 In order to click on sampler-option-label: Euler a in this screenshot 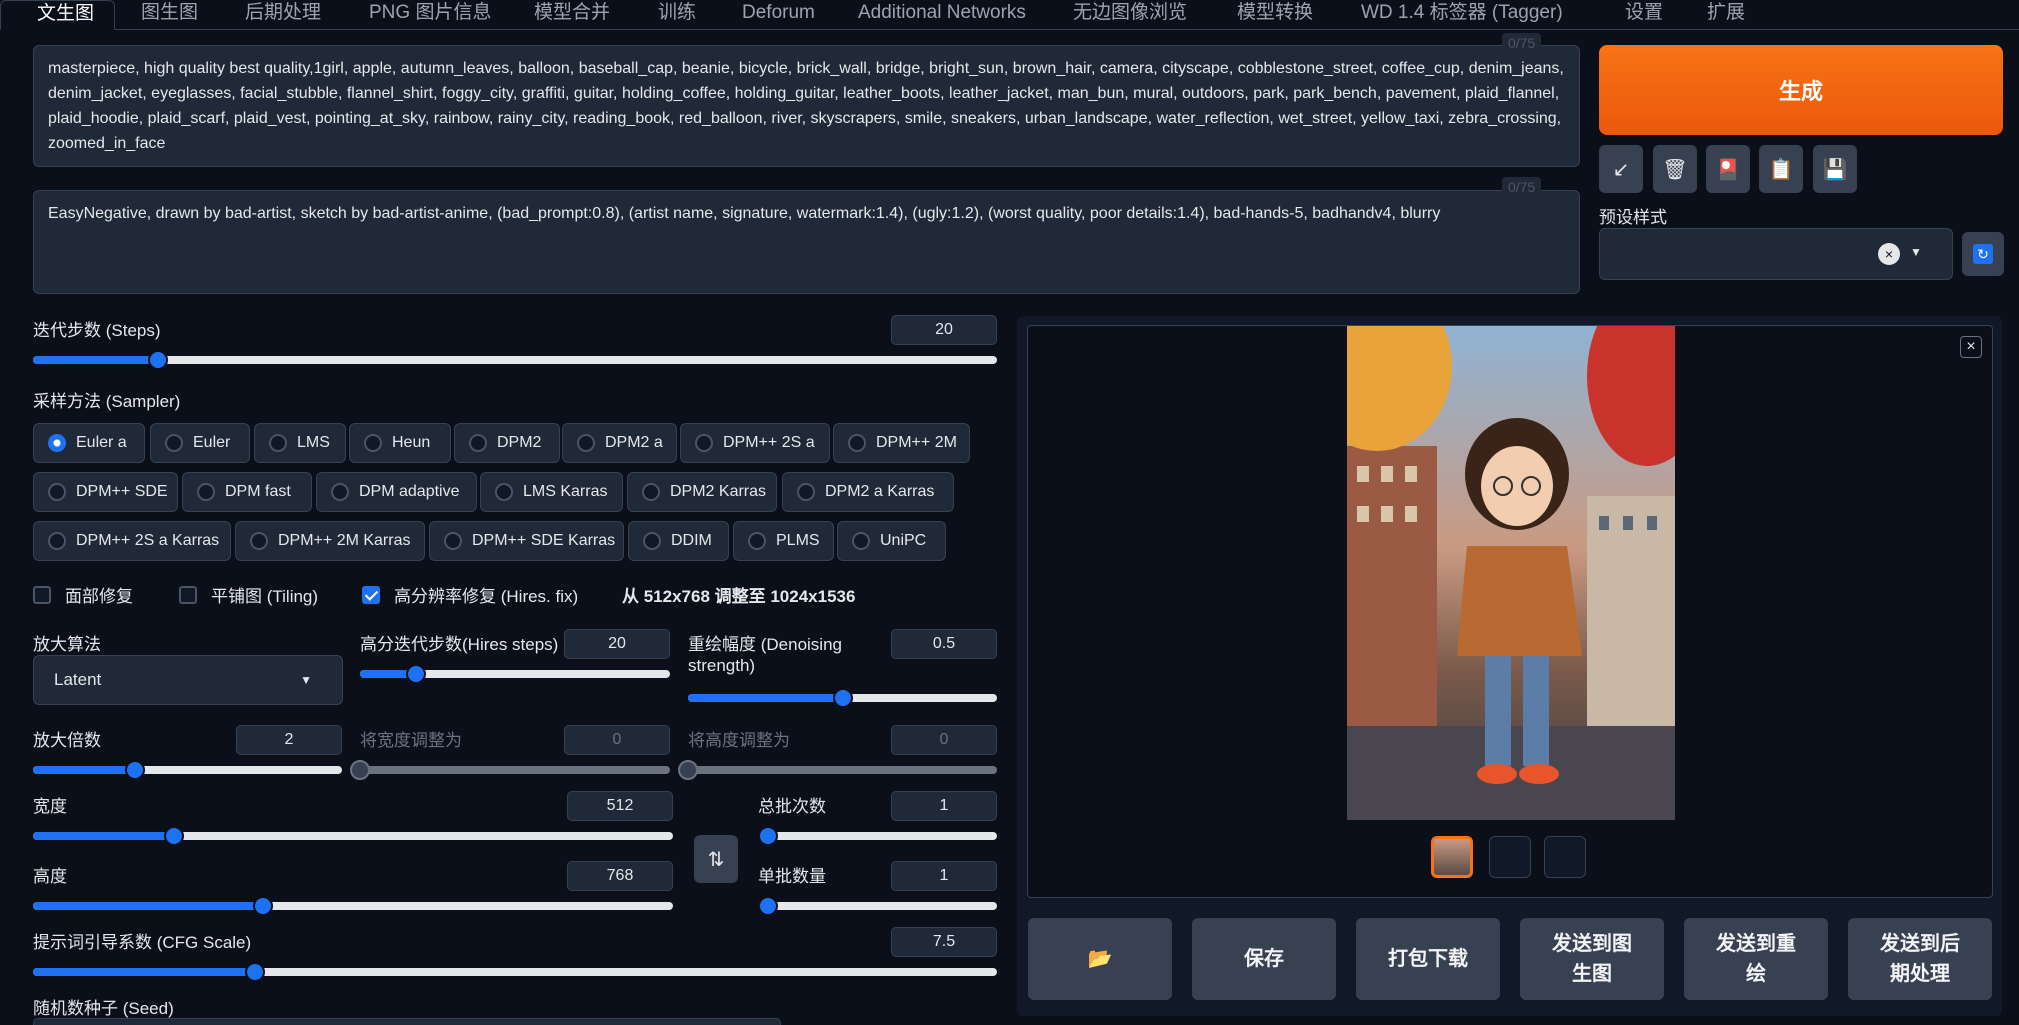, I will do `click(101, 442)`.